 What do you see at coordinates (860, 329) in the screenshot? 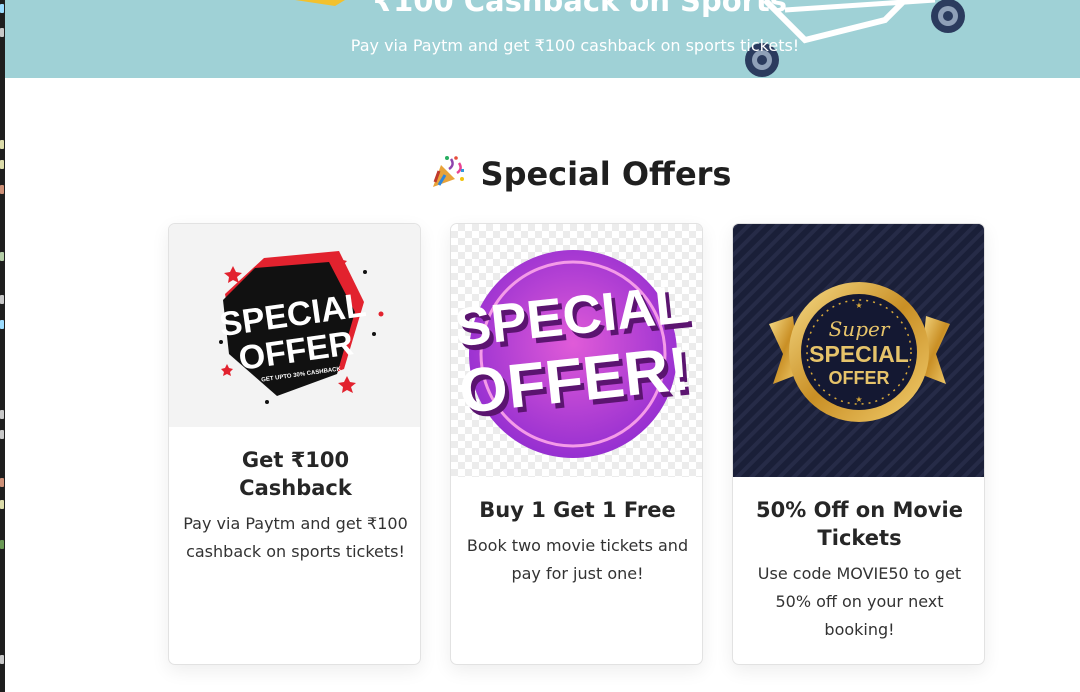
I see `badge-line1: Super` at bounding box center [860, 329].